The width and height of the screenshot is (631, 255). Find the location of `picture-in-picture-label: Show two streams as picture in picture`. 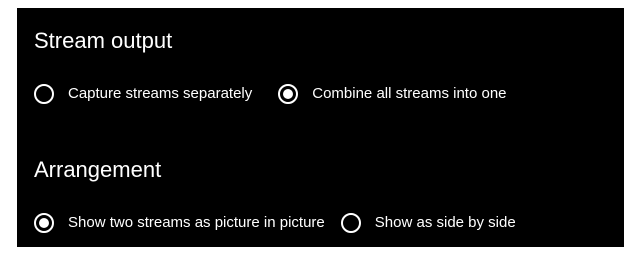

picture-in-picture-label: Show two streams as picture in picture is located at coordinates (196, 223).